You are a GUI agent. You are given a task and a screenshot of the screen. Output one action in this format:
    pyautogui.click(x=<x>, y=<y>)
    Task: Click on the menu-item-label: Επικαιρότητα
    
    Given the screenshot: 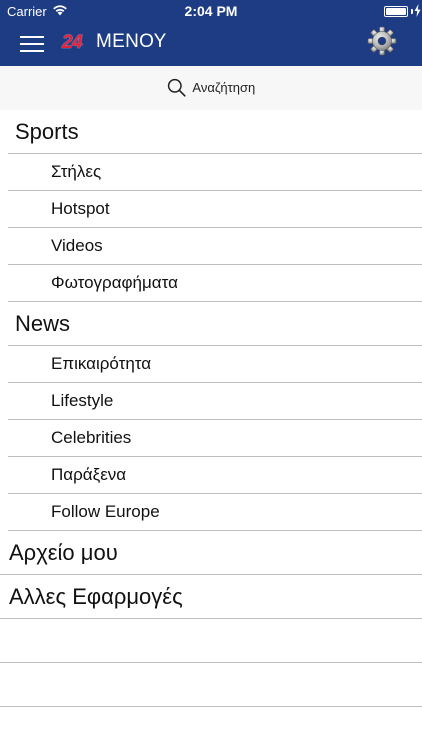 What is the action you would take?
    pyautogui.click(x=101, y=363)
    